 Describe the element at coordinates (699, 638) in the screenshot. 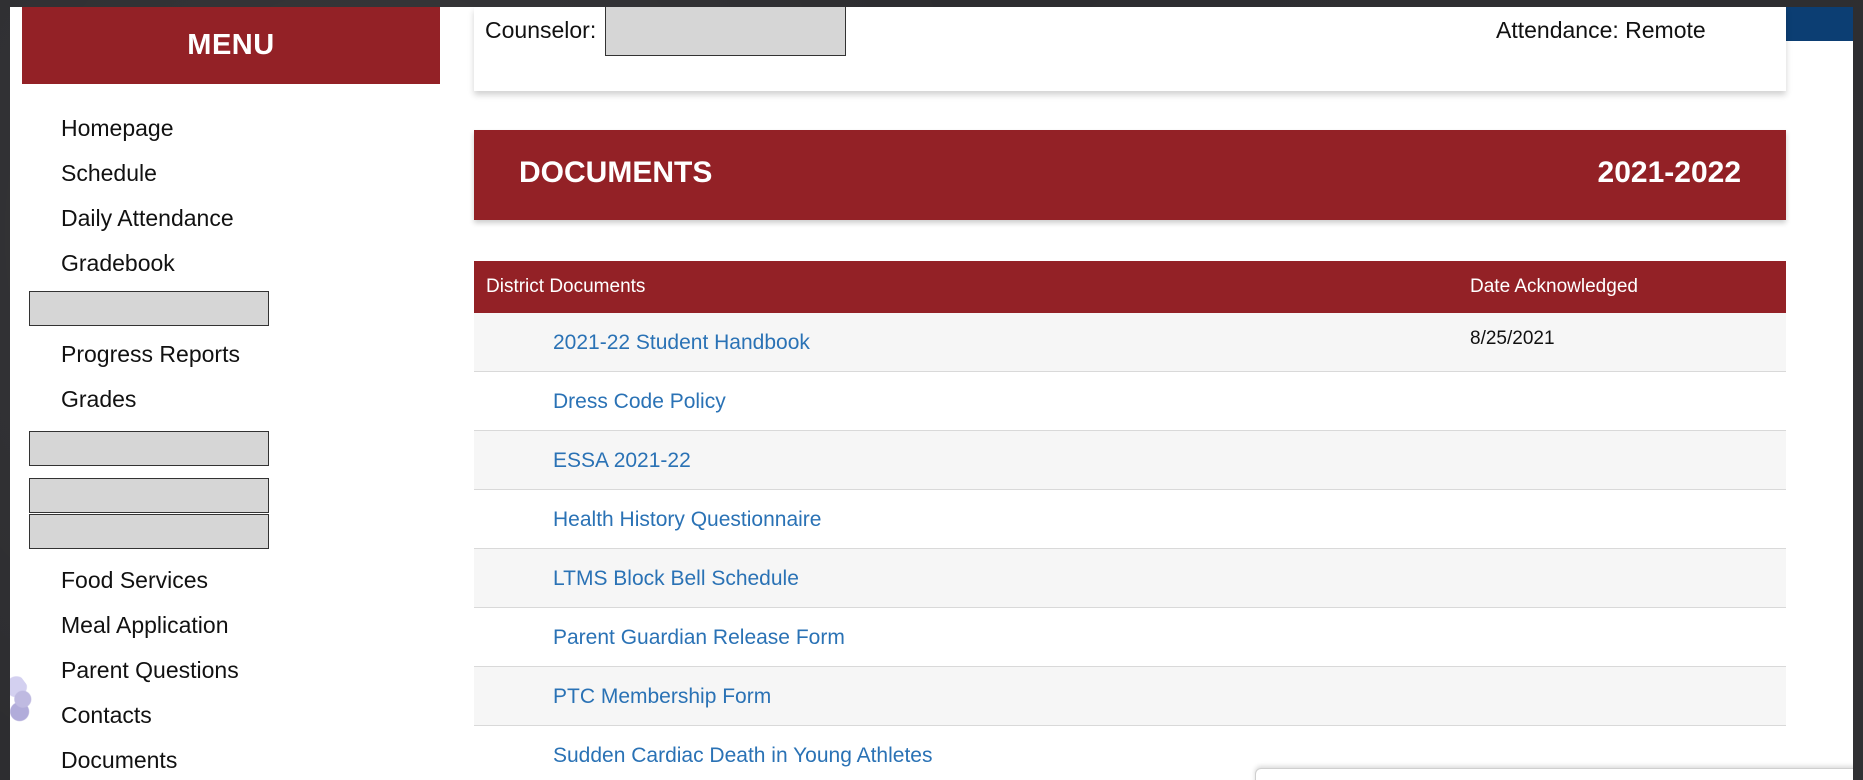

I see `document-link: Parent Guardian Release Form` at that location.